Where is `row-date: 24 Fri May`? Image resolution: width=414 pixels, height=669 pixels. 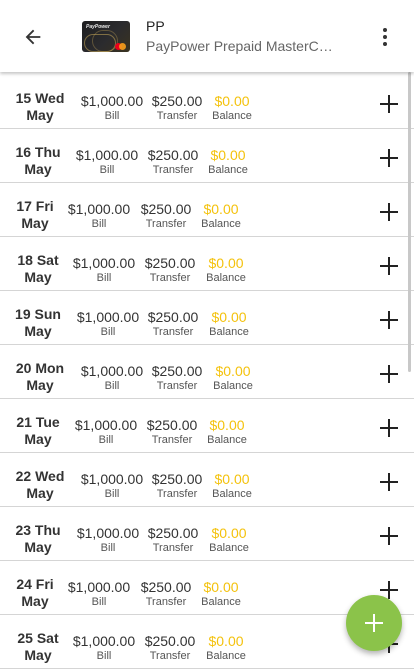 row-date: 24 Fri May is located at coordinates (34, 593).